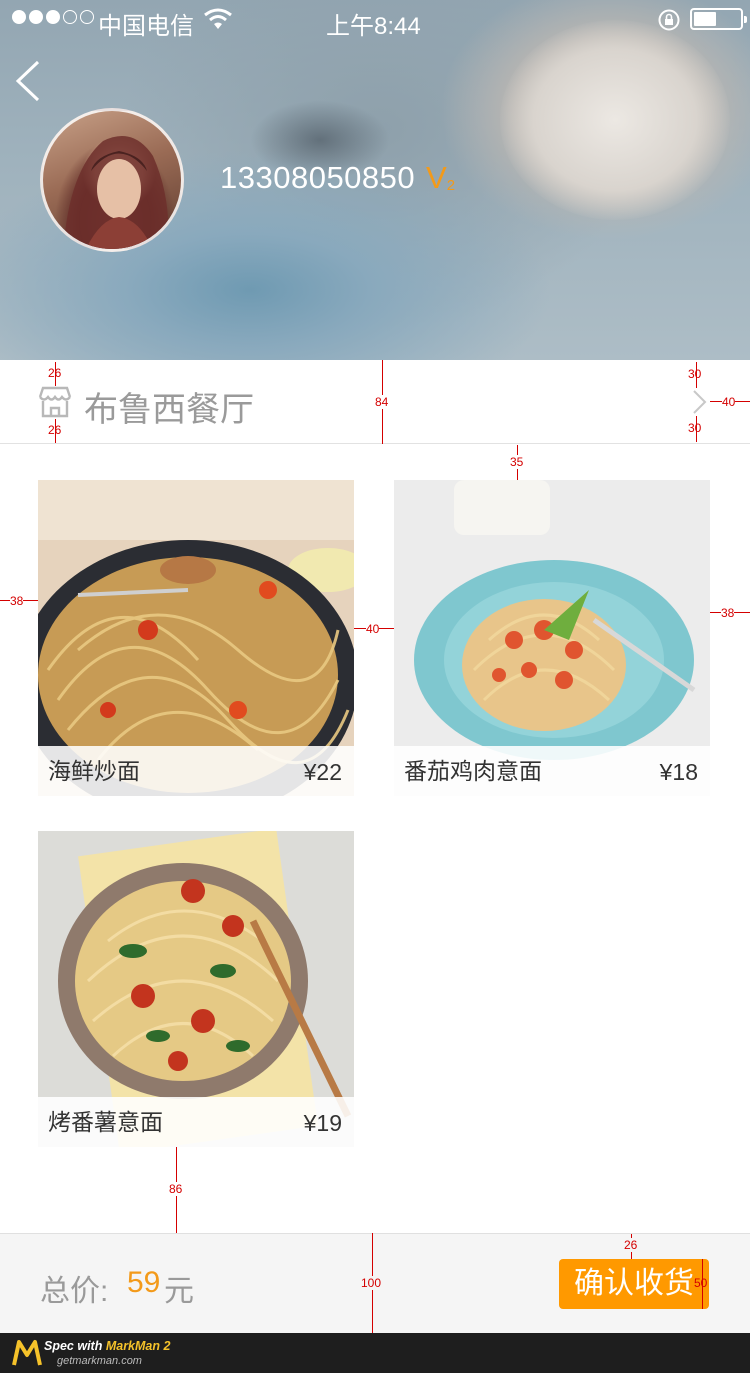 This screenshot has height=1373, width=750. Describe the element at coordinates (74, 1291) in the screenshot. I see `total-label: 总价:` at that location.